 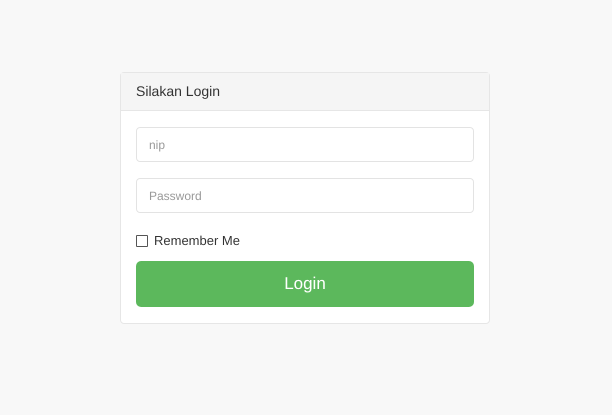 What do you see at coordinates (197, 241) in the screenshot?
I see `remember-label: Remember Me` at bounding box center [197, 241].